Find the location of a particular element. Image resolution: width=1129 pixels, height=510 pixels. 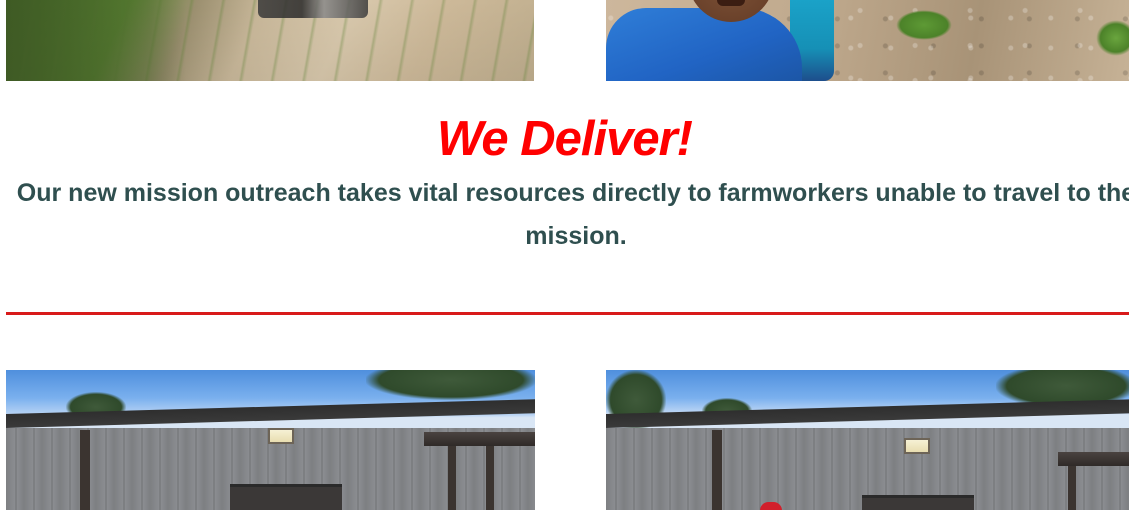

field-shadow is located at coordinates (96, 40).